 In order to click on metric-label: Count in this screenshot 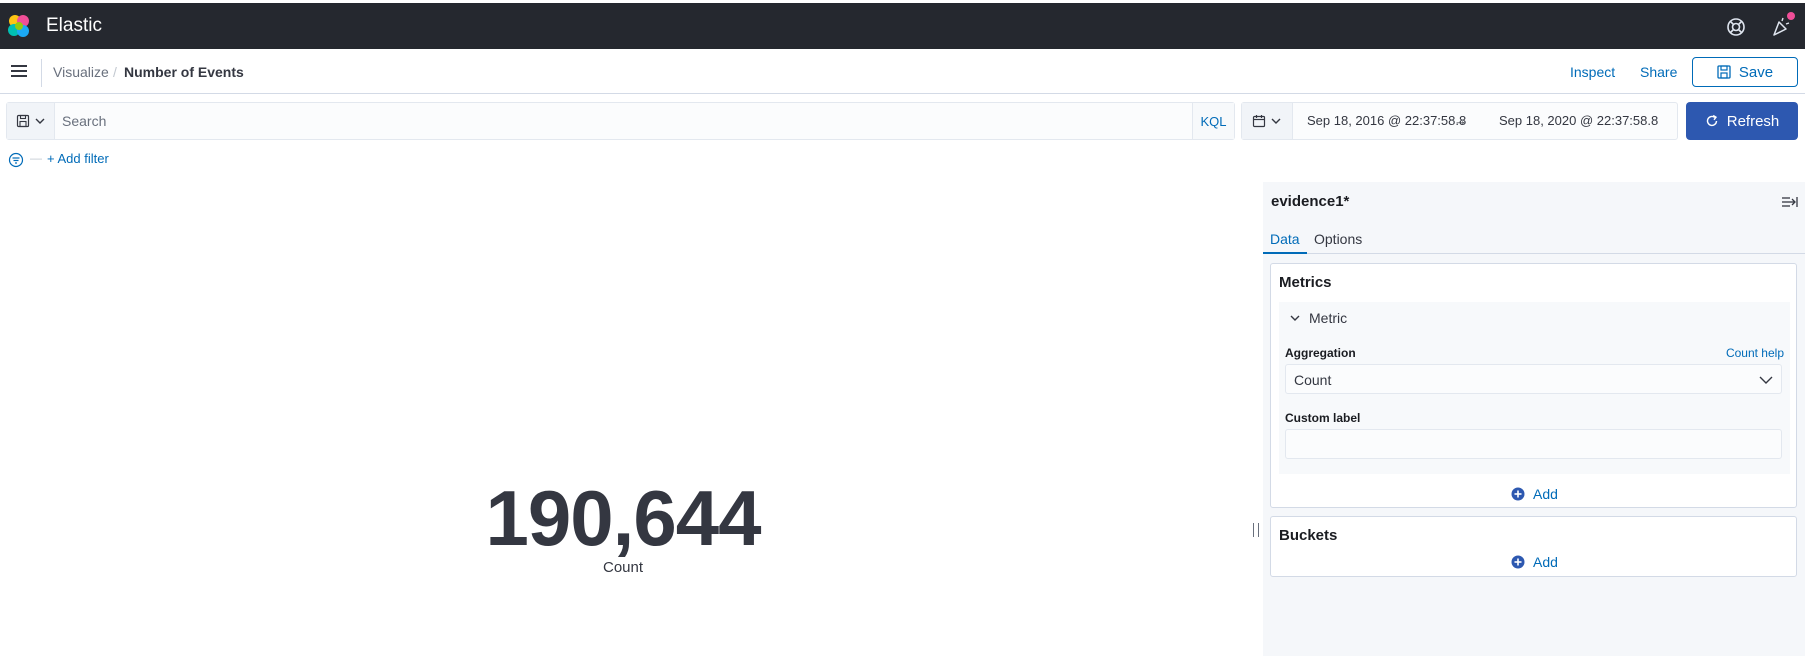, I will do `click(623, 567)`.